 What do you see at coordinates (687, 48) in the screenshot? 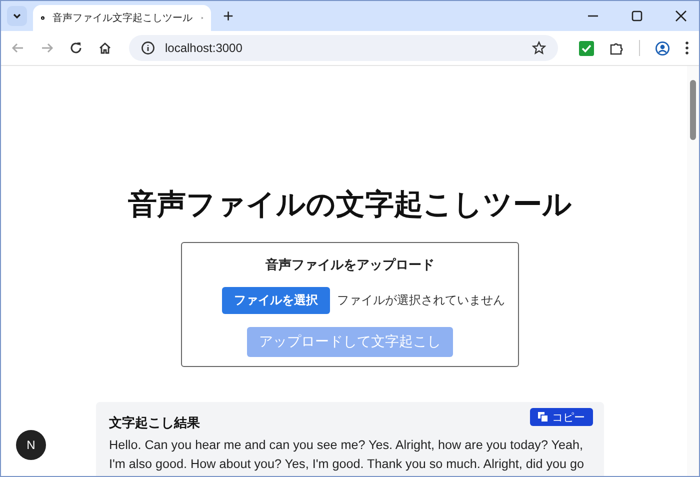
I see `menu-icon` at bounding box center [687, 48].